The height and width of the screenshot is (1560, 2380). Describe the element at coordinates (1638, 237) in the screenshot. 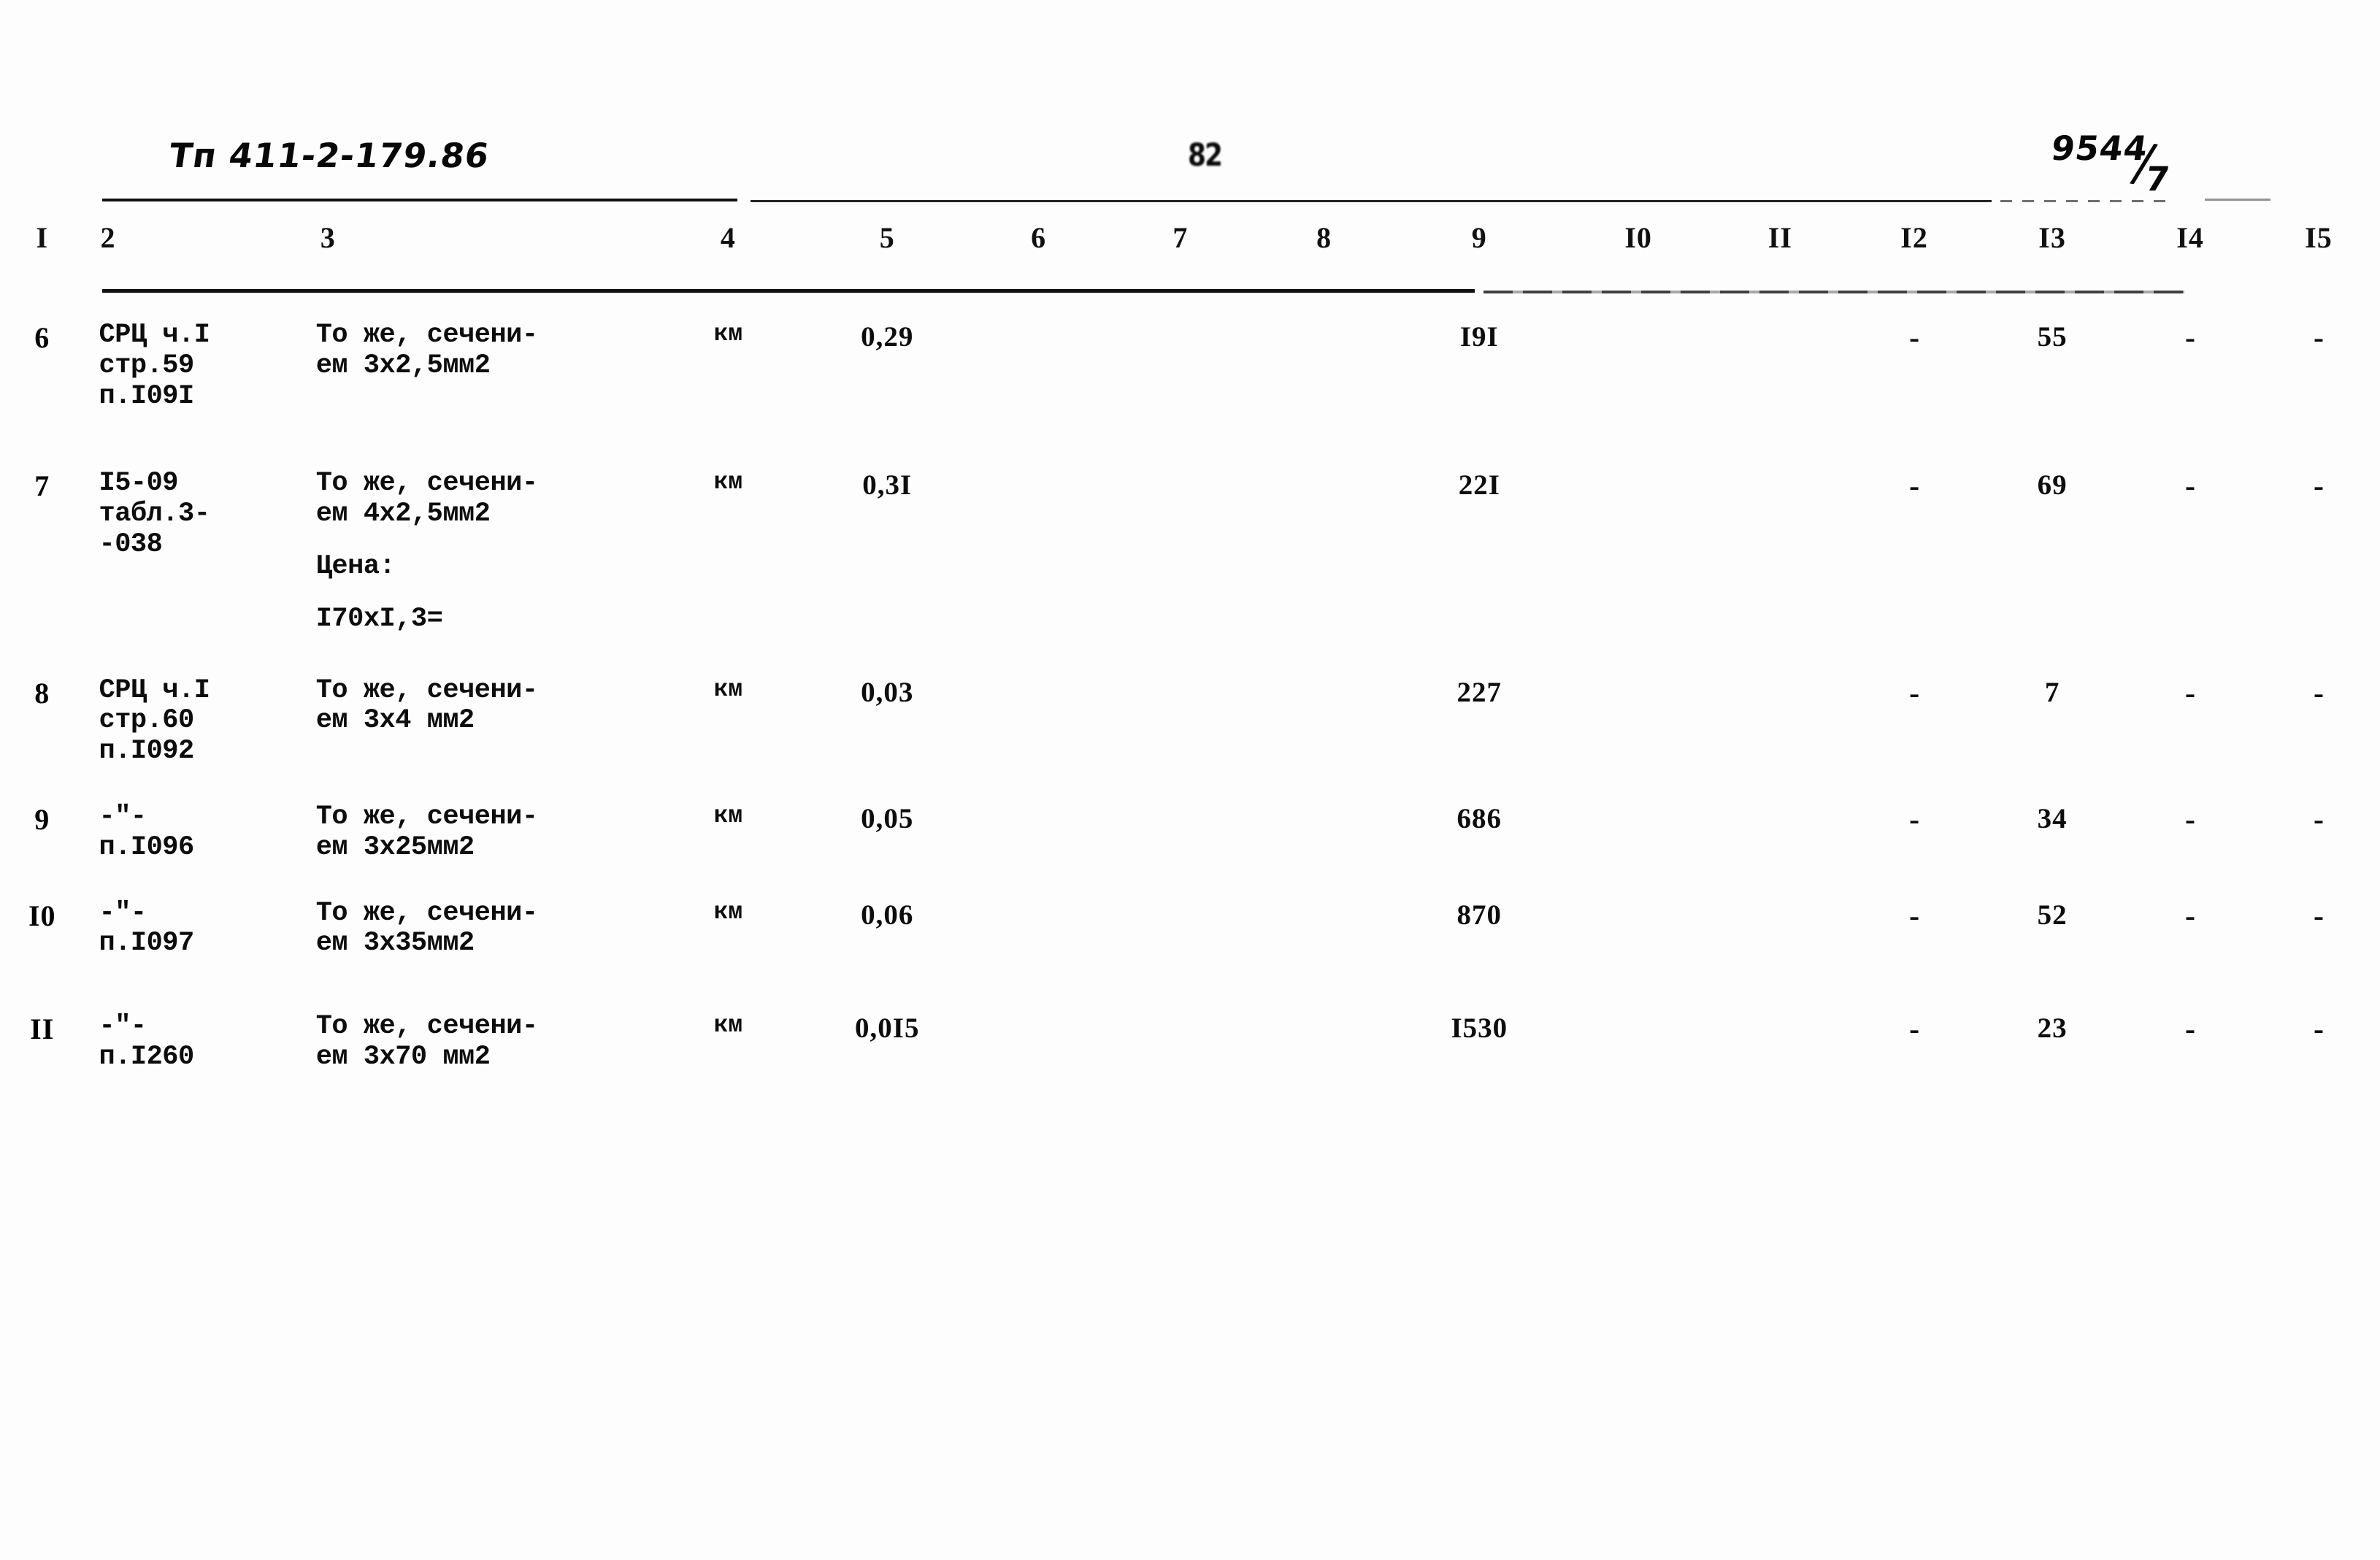

I see `column-number-10: I0` at that location.